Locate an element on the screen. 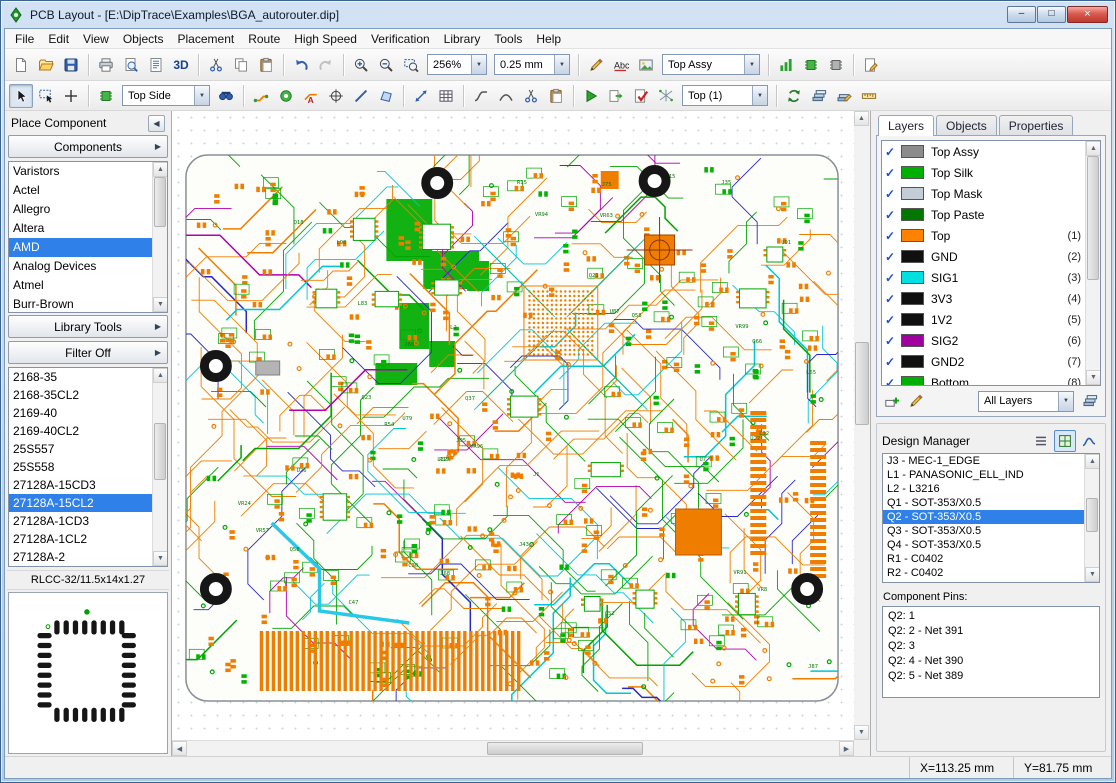 The height and width of the screenshot is (783, 1116). layer-row: ✓ Top Assy is located at coordinates (983, 151).